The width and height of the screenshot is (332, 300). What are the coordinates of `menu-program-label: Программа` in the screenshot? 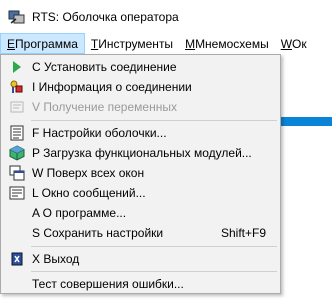 It's located at (46, 43).